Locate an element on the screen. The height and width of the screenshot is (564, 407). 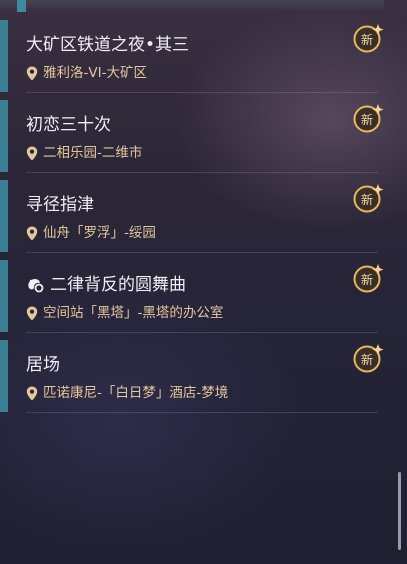
quest-title: 居场 is located at coordinates (43, 365).